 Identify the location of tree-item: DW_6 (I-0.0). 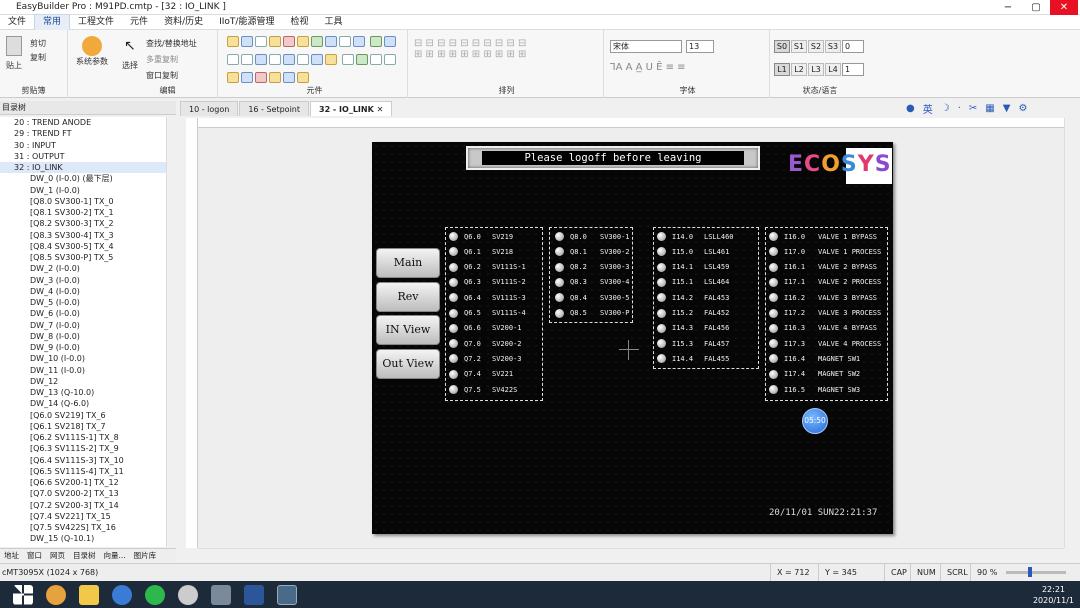
(87, 313).